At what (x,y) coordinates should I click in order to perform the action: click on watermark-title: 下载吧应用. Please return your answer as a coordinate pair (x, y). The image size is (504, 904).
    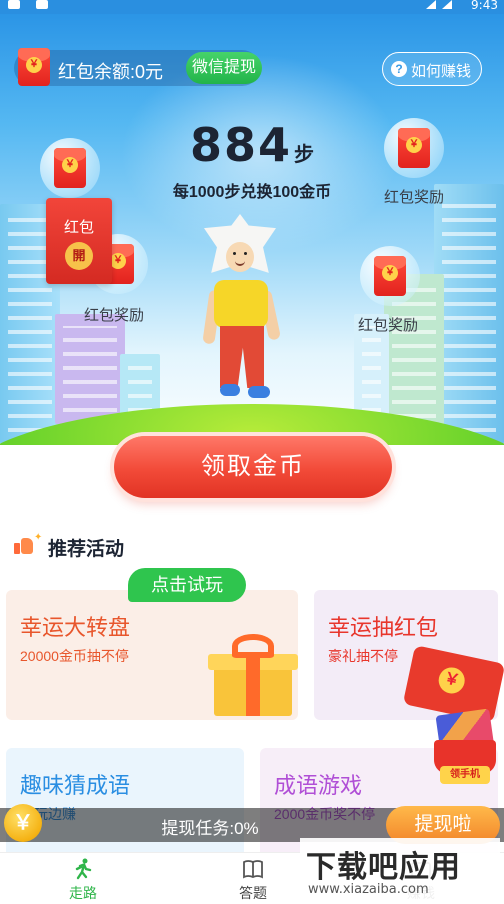
    Looking at the image, I should click on (383, 867).